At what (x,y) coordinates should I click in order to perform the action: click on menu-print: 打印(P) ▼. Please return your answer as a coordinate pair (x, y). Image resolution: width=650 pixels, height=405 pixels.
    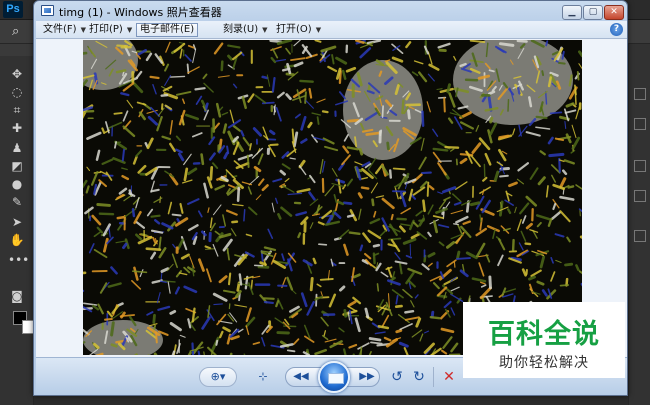
    Looking at the image, I should click on (110, 30).